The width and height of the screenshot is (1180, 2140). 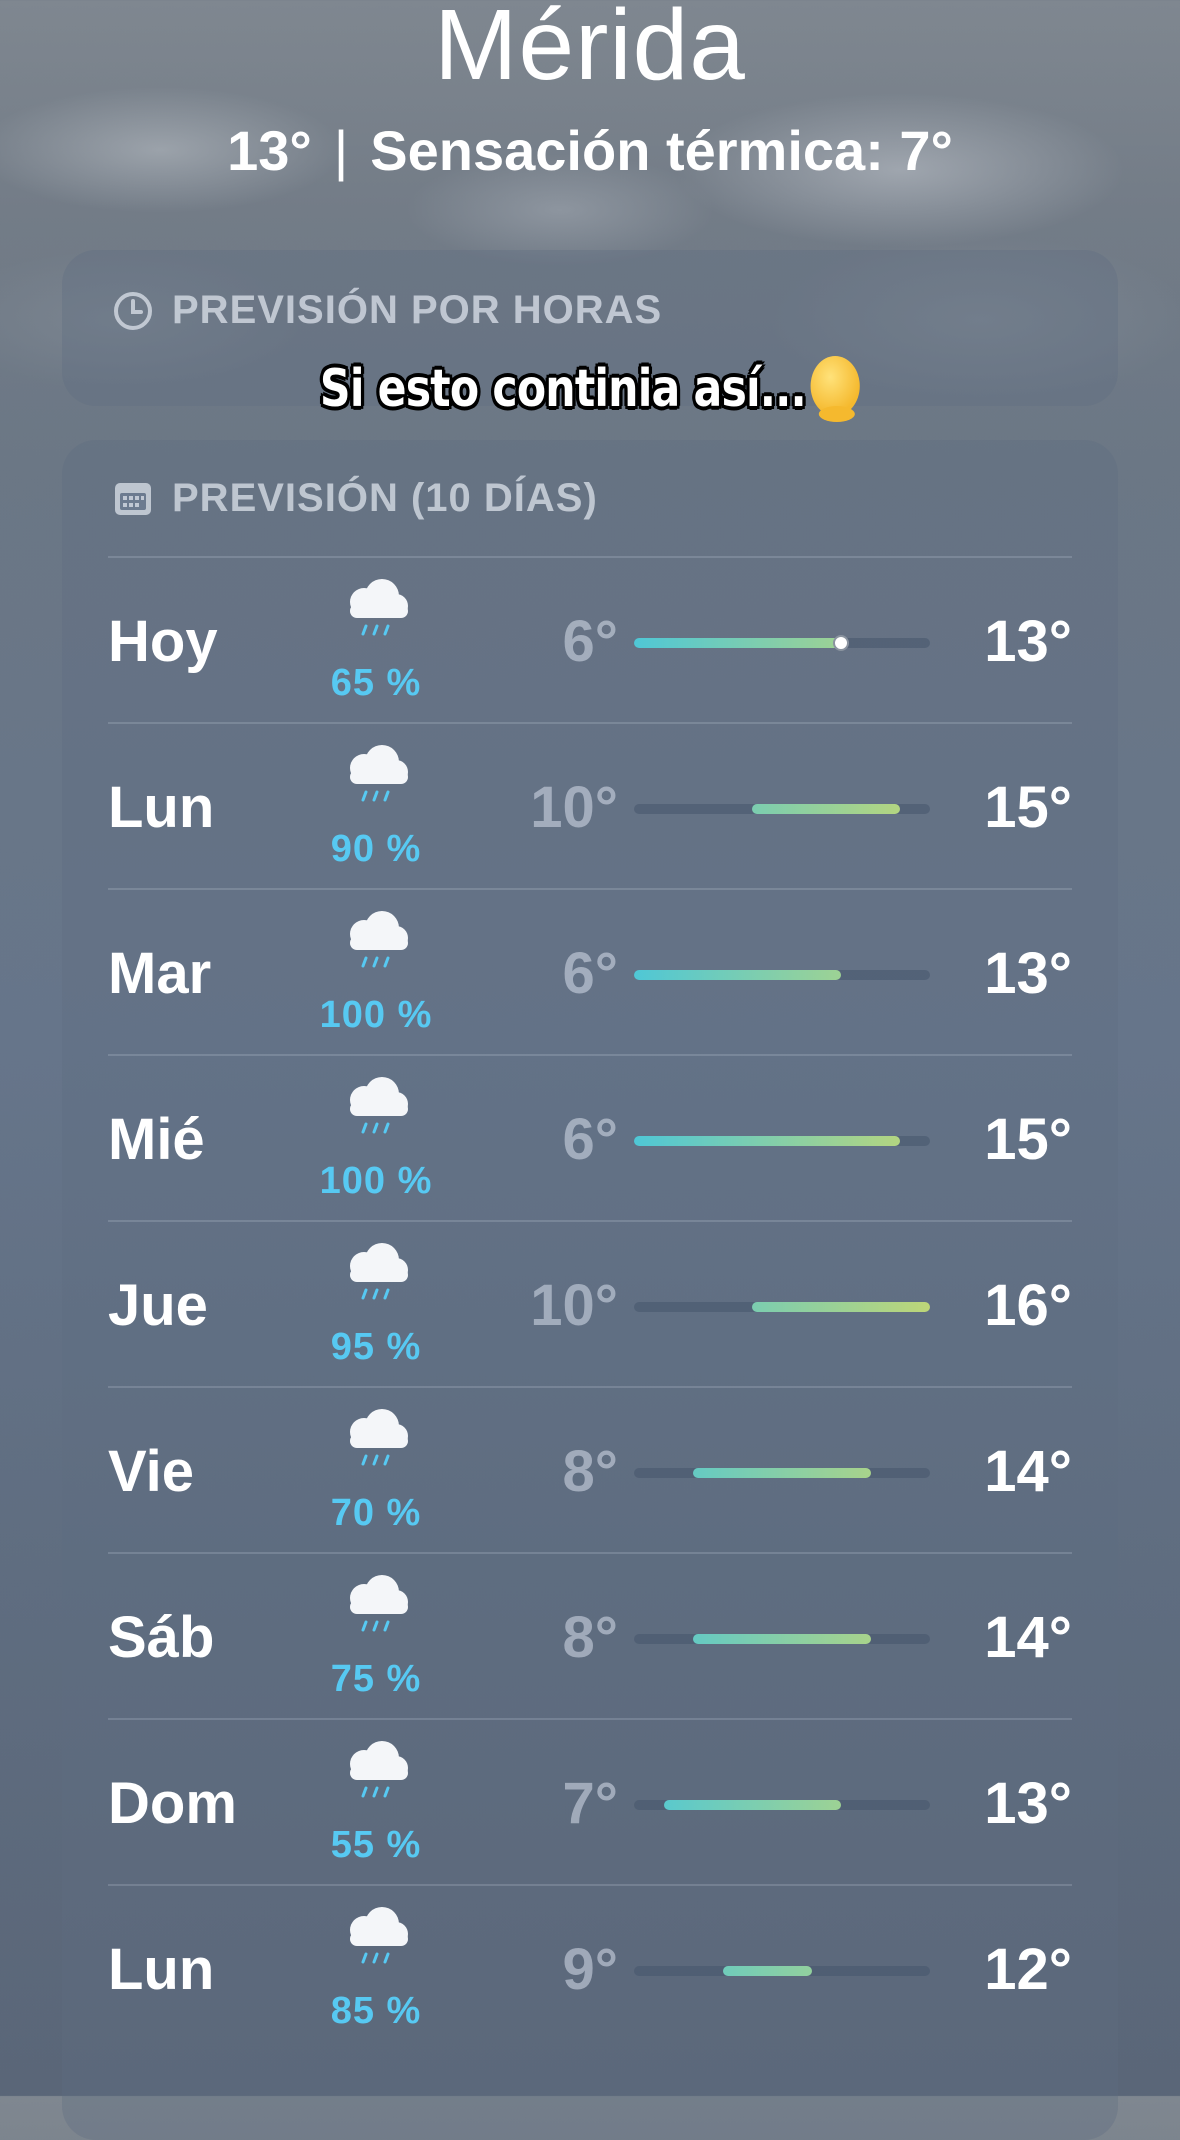 I want to click on forecast-row: Lun 90 % 10° 15°, so click(x=590, y=805).